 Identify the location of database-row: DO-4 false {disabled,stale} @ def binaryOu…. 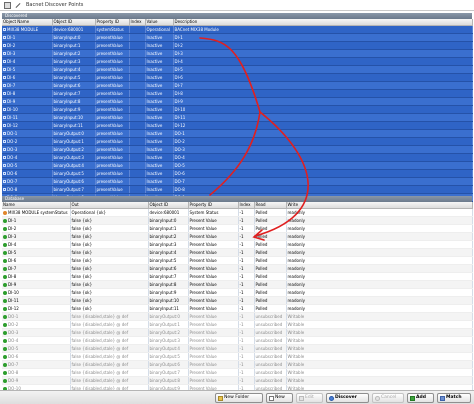
(237, 340).